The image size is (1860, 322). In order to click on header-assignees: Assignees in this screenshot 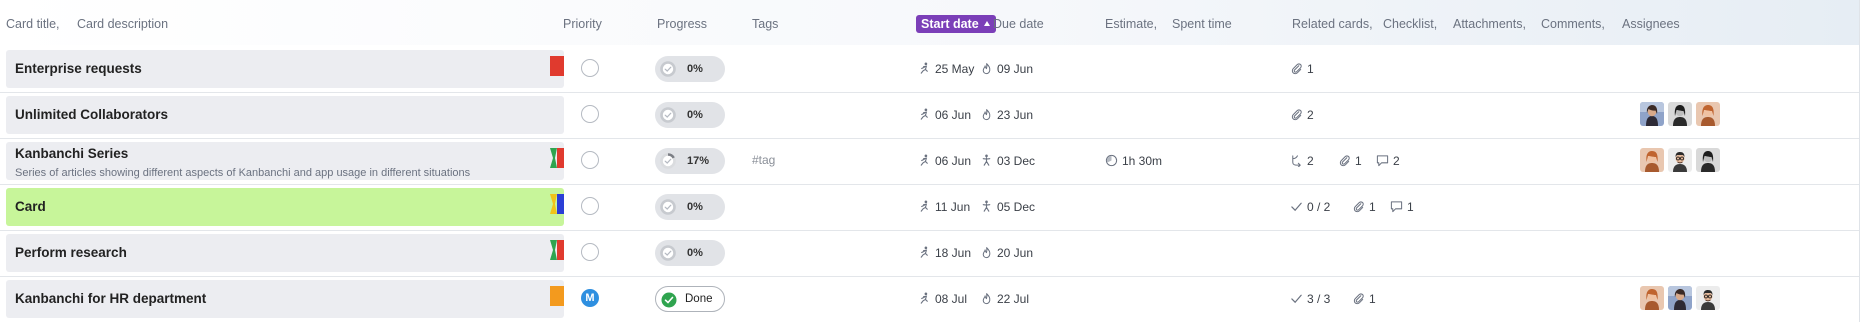, I will do `click(1651, 24)`.